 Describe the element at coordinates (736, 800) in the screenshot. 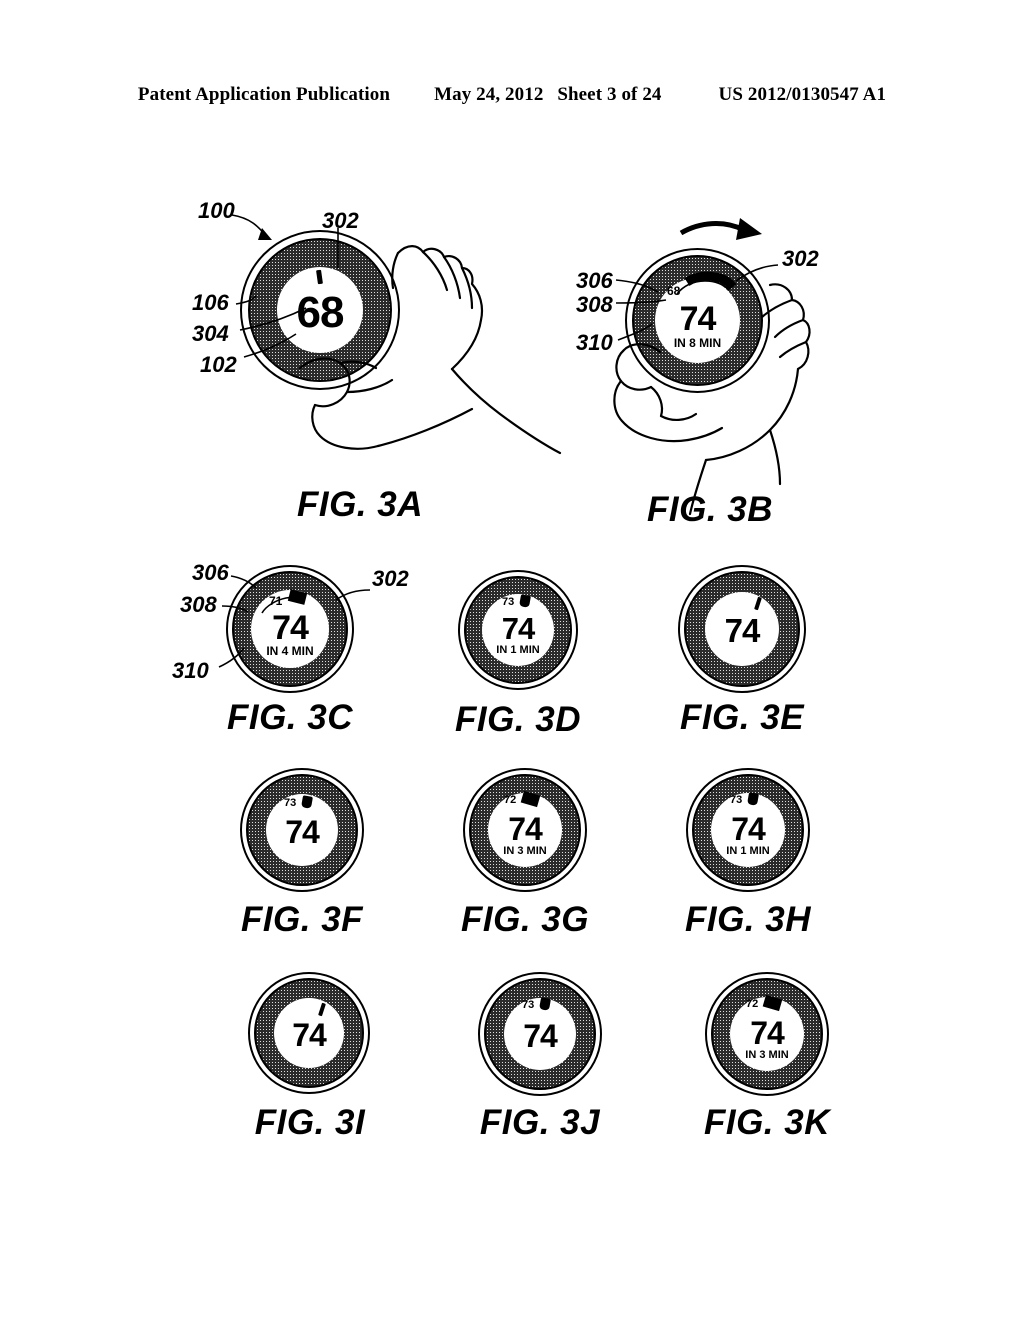

I see `current-temp-marker-3h: 73` at that location.